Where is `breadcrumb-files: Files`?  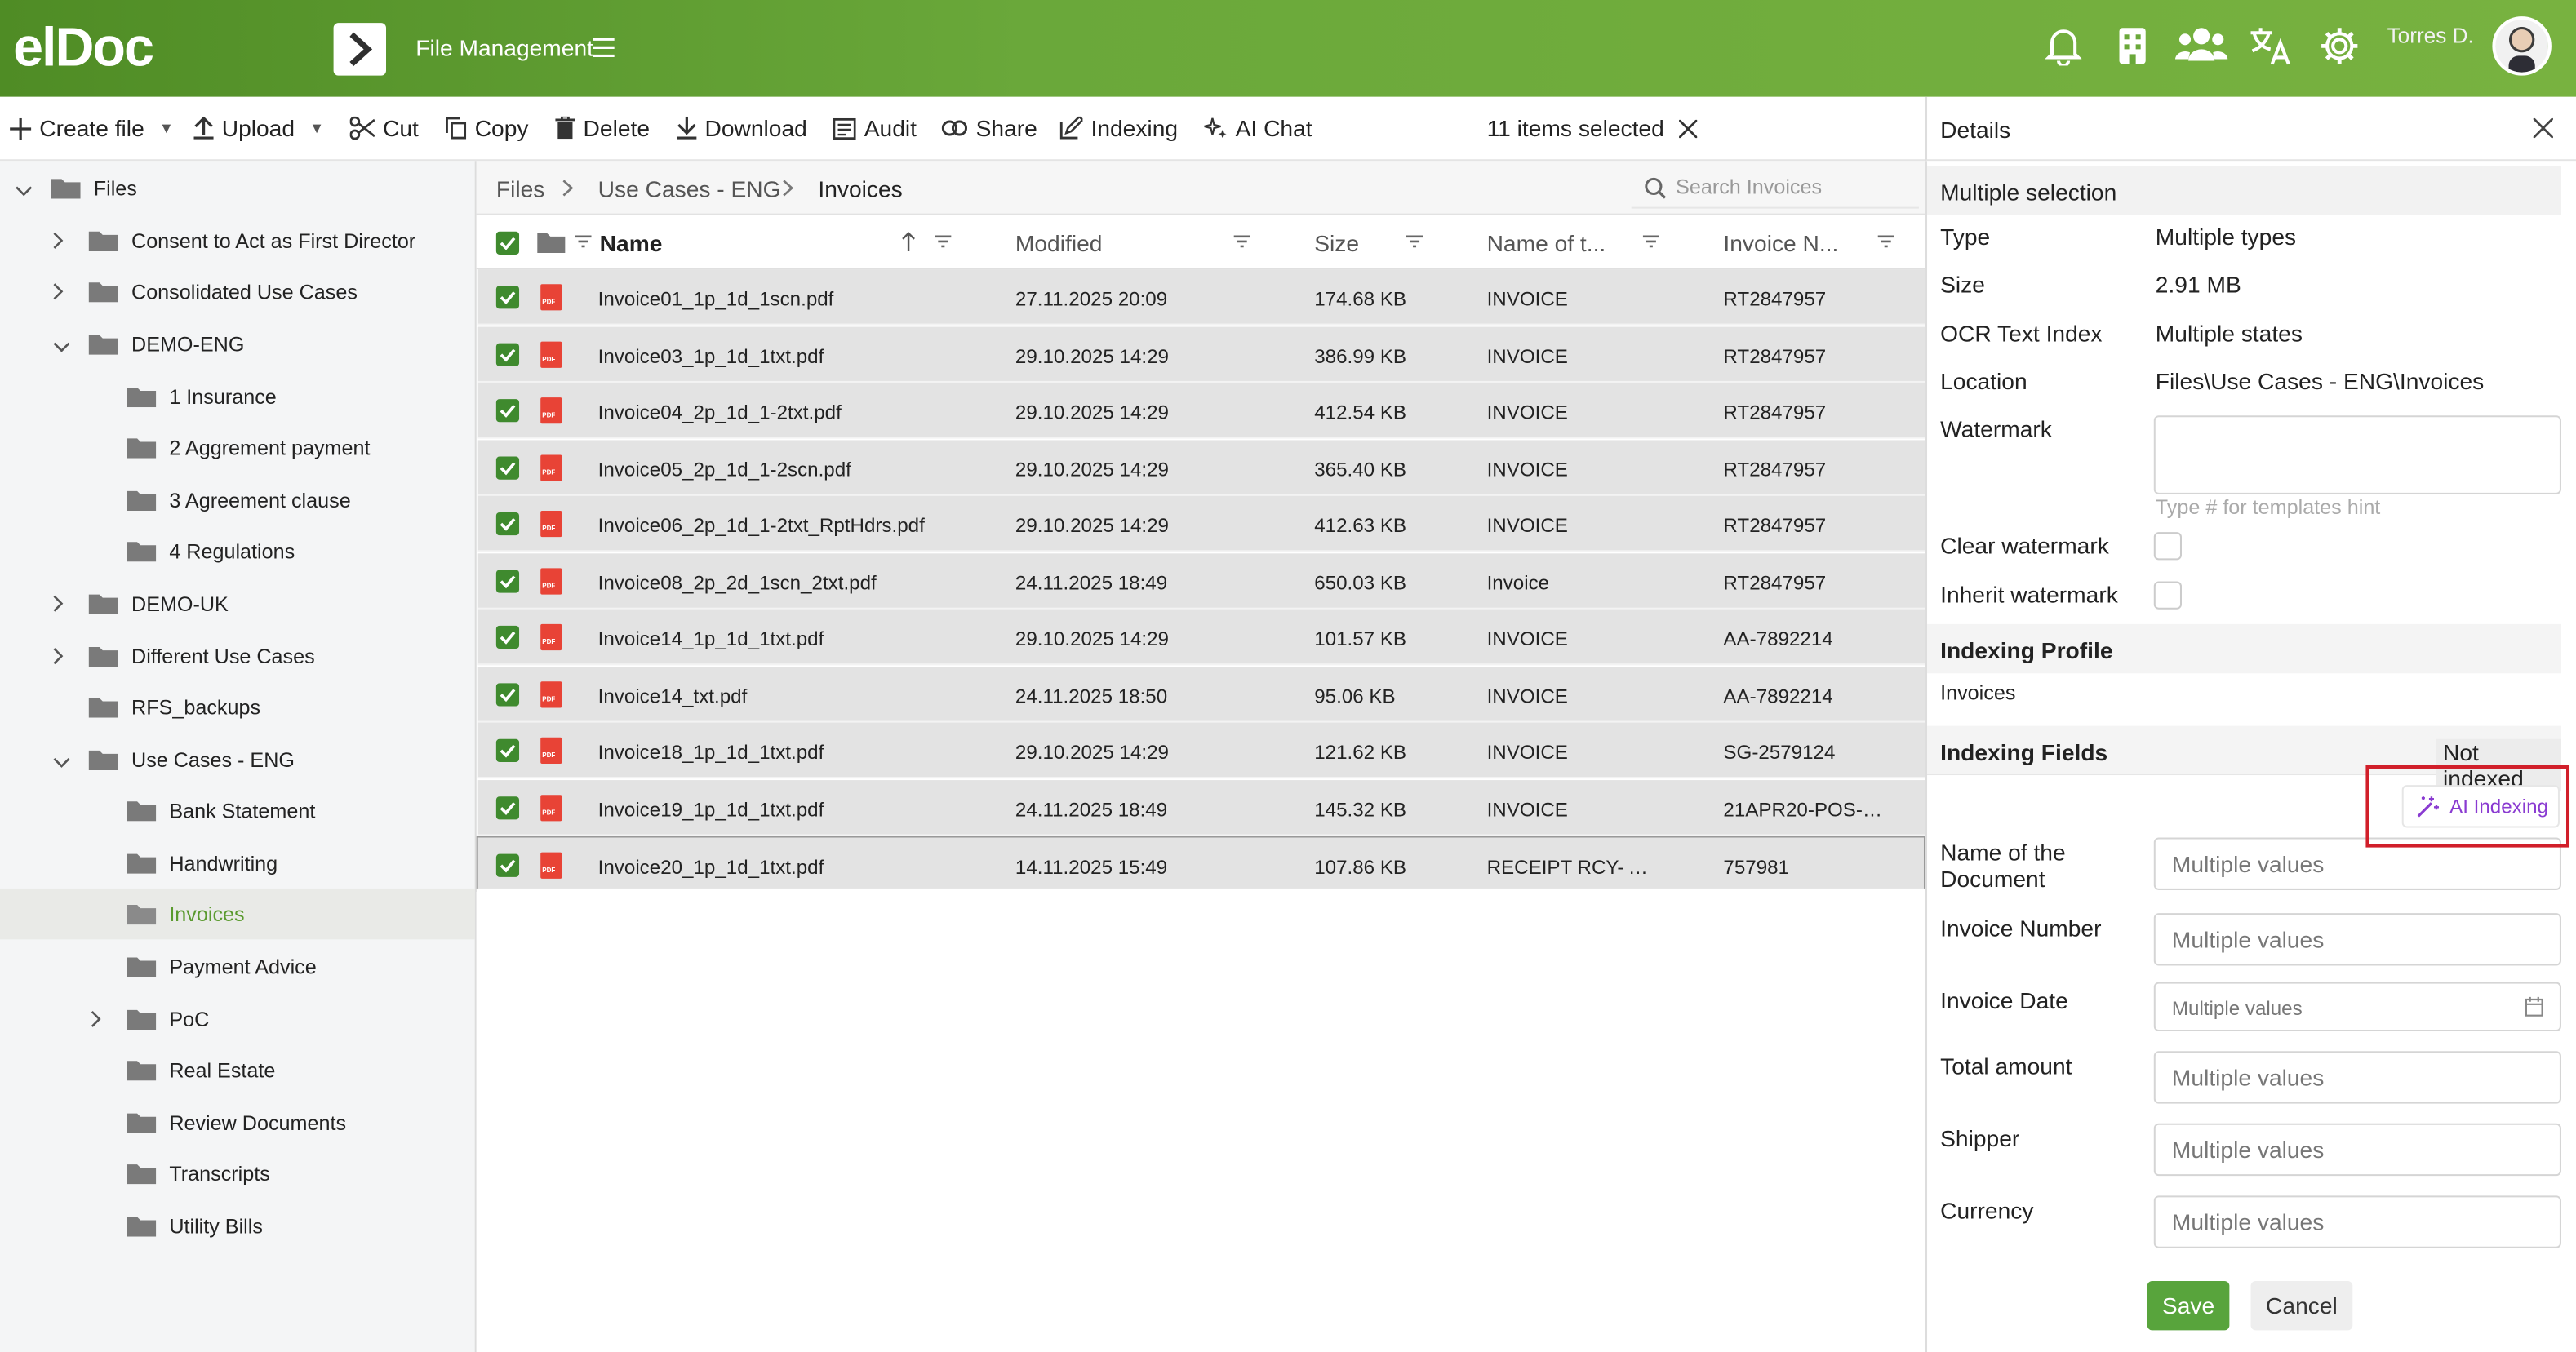
breadcrumb-files: Files is located at coordinates (520, 189).